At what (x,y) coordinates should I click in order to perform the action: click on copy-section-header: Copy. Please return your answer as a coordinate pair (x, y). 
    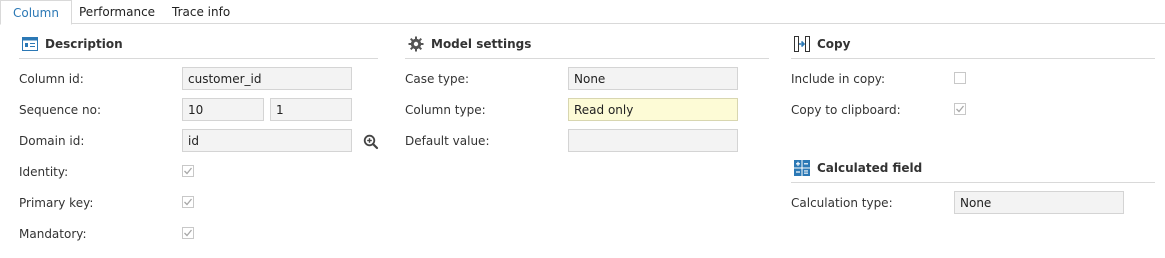
    Looking at the image, I should click on (973, 47).